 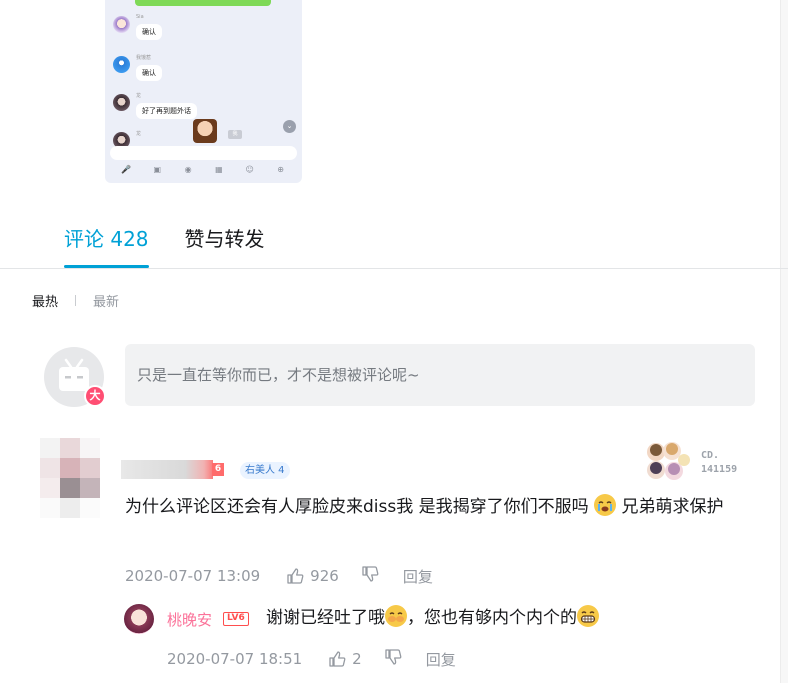 I want to click on chat-bubble: 好了再到题外话, so click(x=166, y=111).